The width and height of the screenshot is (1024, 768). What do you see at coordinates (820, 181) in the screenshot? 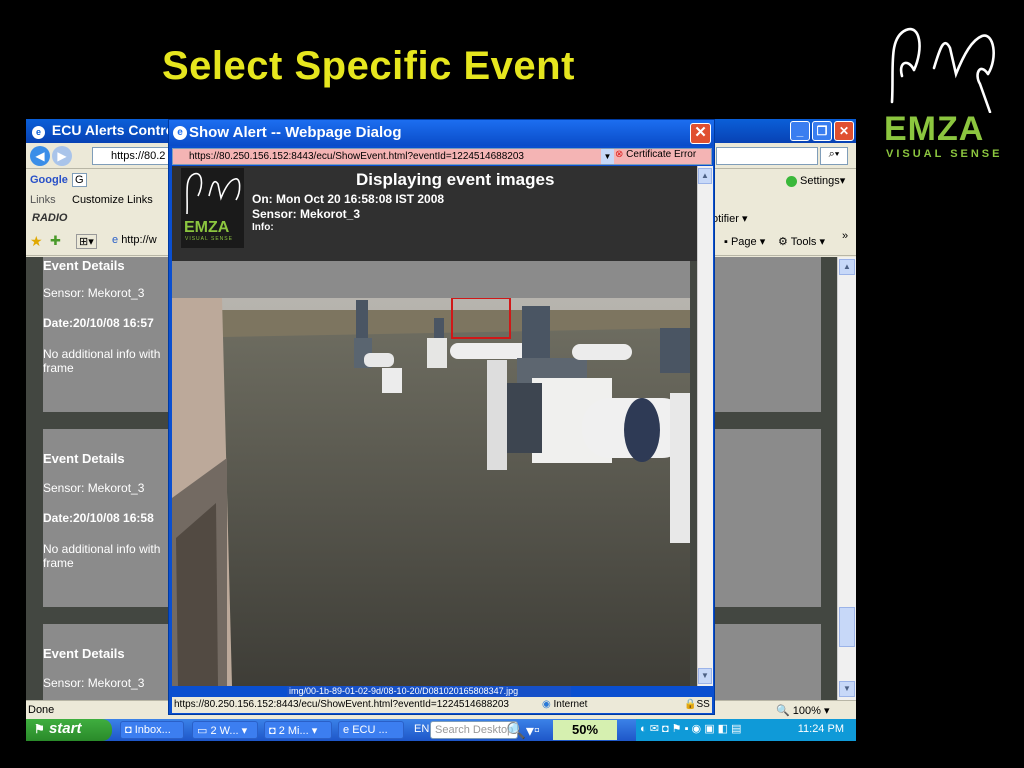
I see `settings-label: Settings` at bounding box center [820, 181].